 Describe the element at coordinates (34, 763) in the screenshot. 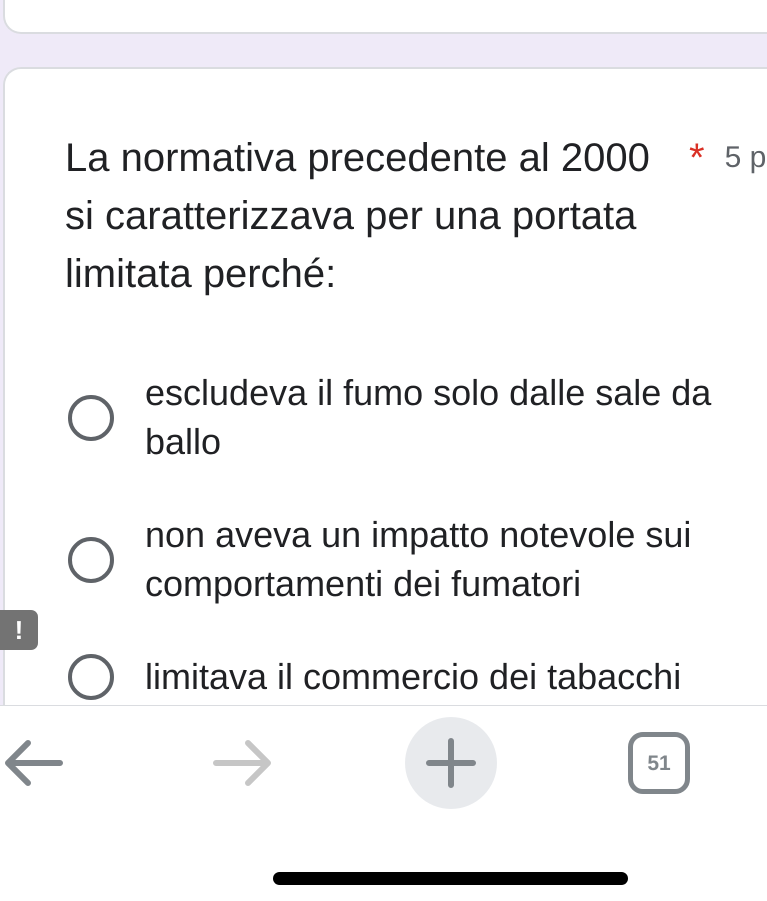

I see `back-arrow-icon` at that location.